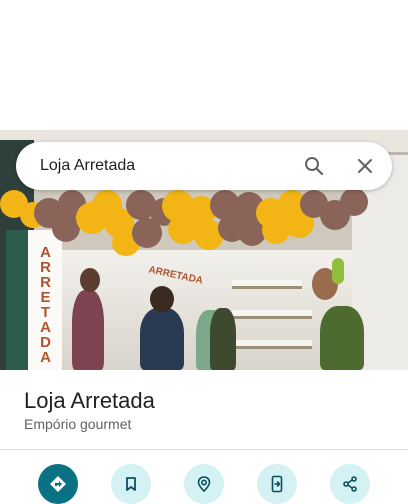 The width and height of the screenshot is (408, 504). Describe the element at coordinates (204, 166) in the screenshot. I see `search-bar: Loja Arretada` at that location.